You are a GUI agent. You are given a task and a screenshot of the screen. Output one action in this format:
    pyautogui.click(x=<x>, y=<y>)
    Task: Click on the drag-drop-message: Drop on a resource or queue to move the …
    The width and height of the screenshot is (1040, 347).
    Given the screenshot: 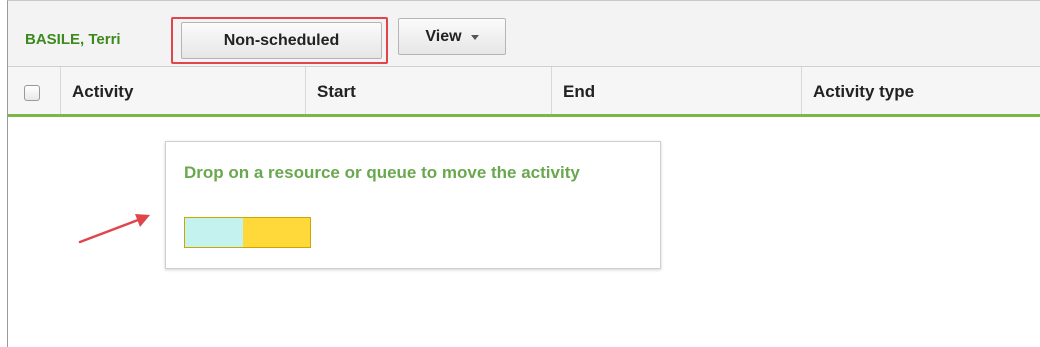 What is the action you would take?
    pyautogui.click(x=382, y=172)
    